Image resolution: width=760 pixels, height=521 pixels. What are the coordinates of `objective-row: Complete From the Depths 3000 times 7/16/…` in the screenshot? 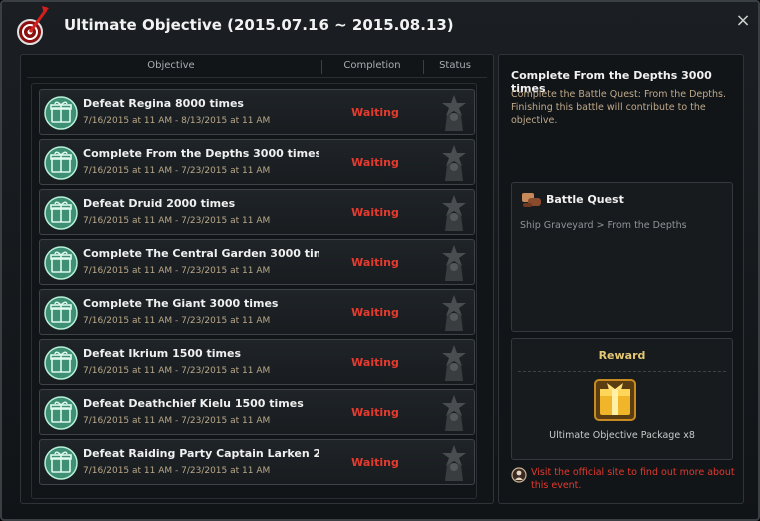 It's located at (257, 162).